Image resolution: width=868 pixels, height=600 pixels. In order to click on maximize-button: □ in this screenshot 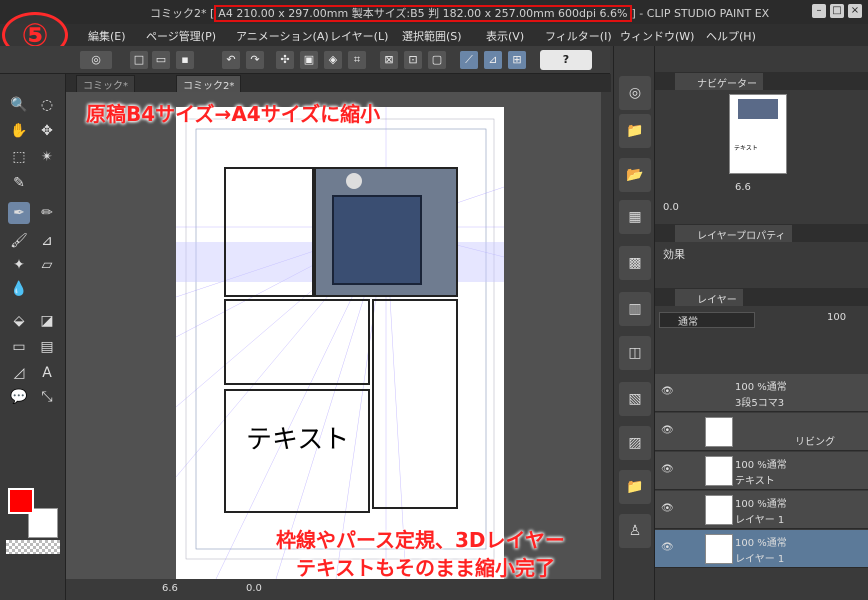, I will do `click(837, 11)`.